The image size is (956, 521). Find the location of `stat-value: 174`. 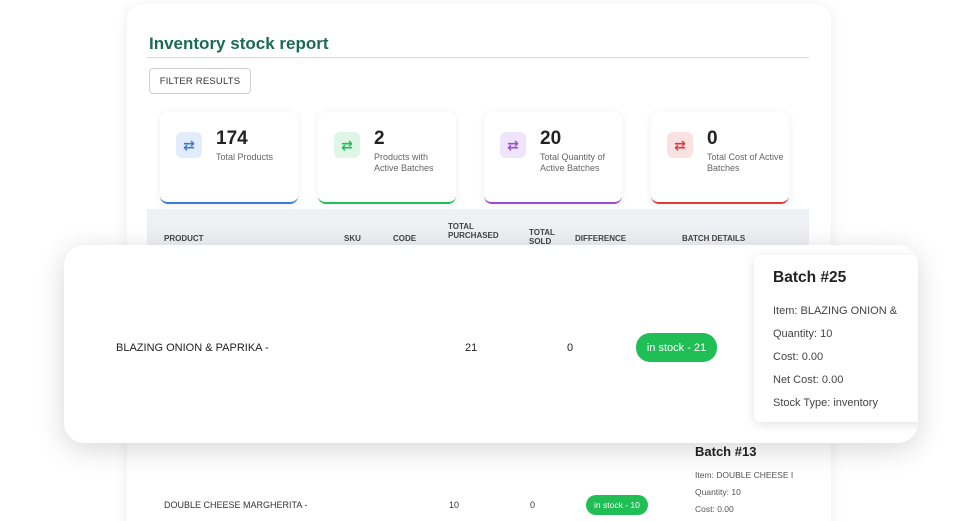

stat-value: 174 is located at coordinates (232, 138).